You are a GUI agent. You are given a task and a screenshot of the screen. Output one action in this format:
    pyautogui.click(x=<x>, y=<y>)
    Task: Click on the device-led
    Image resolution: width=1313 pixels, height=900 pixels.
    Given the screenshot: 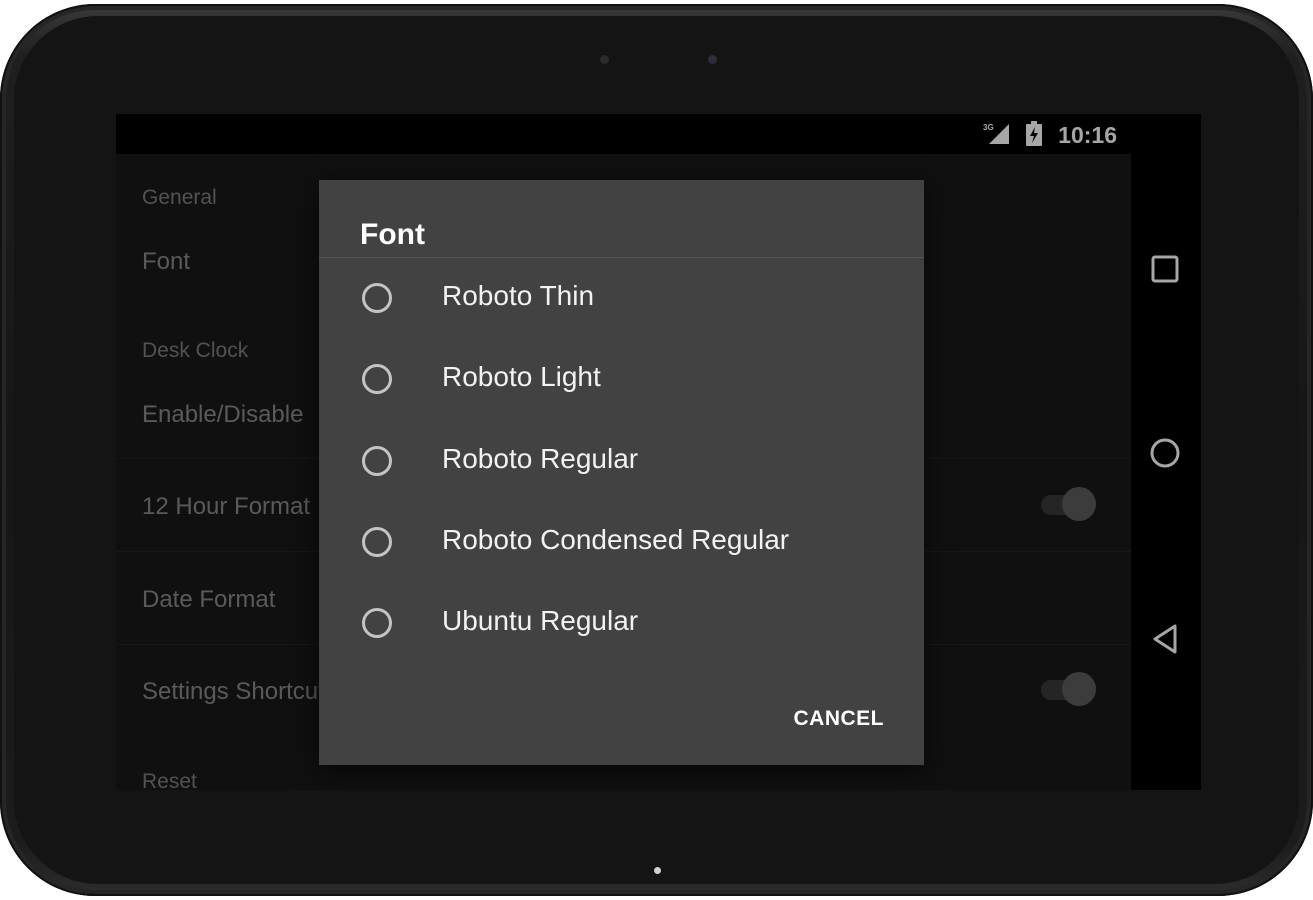 What is the action you would take?
    pyautogui.click(x=657, y=870)
    